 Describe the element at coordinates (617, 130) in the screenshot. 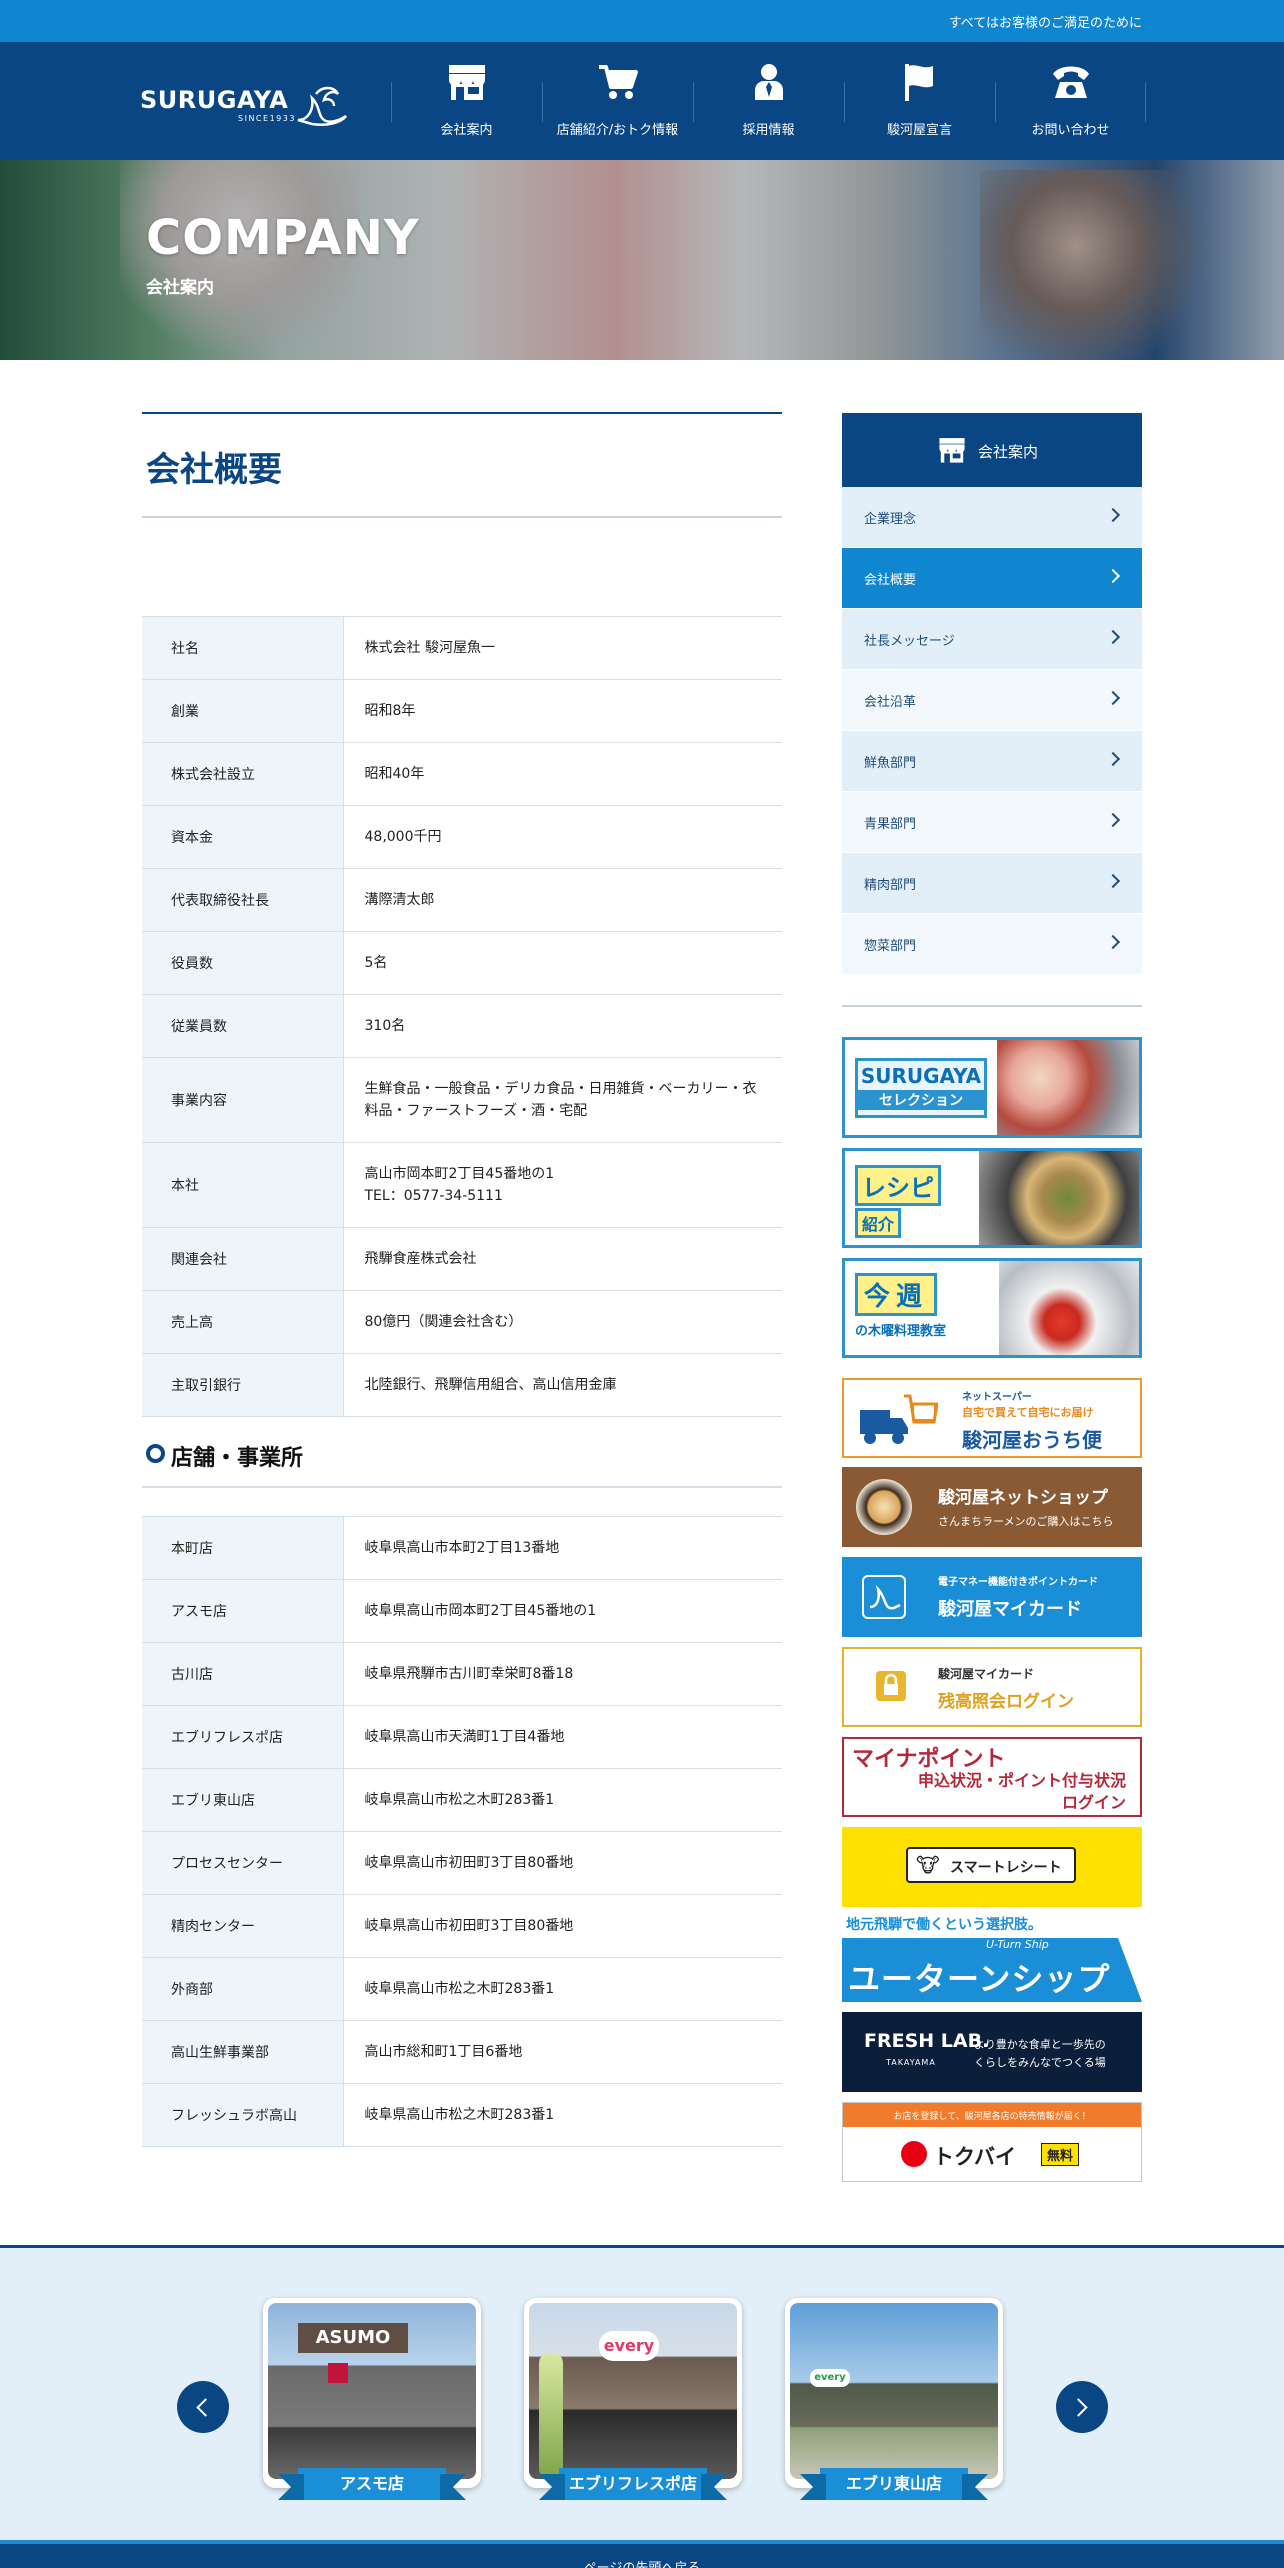

I see `nav-label: 店舗紹介/おトク情報` at that location.